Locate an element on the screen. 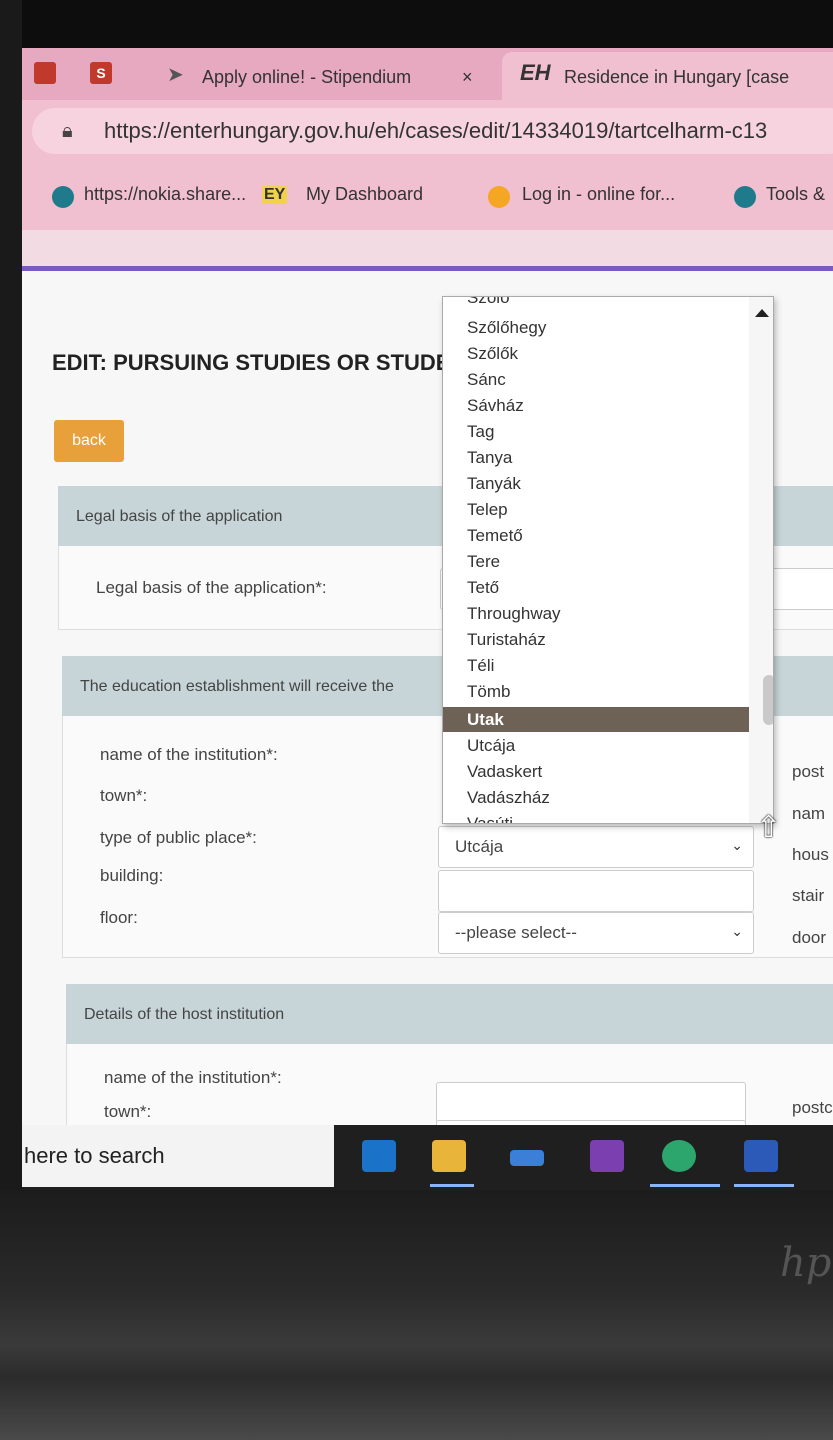 The height and width of the screenshot is (1440, 833). floor-select: --please select-- ⌄ is located at coordinates (596, 933).